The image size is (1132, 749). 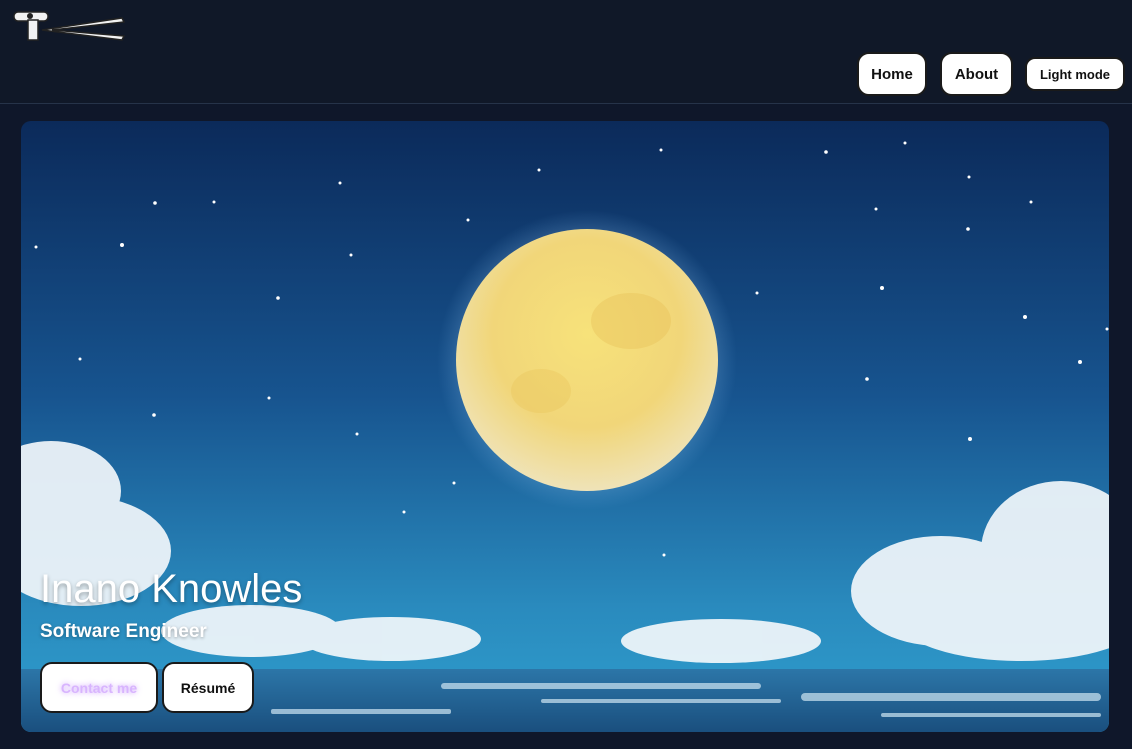 I want to click on nav-home-button: Home, so click(x=892, y=74).